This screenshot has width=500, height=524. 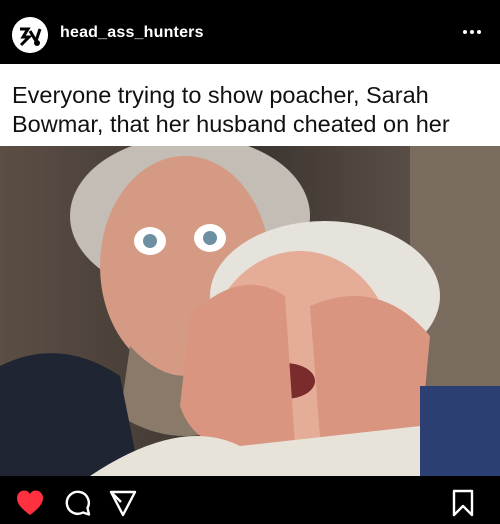 I want to click on comment-icon, so click(x=78, y=503).